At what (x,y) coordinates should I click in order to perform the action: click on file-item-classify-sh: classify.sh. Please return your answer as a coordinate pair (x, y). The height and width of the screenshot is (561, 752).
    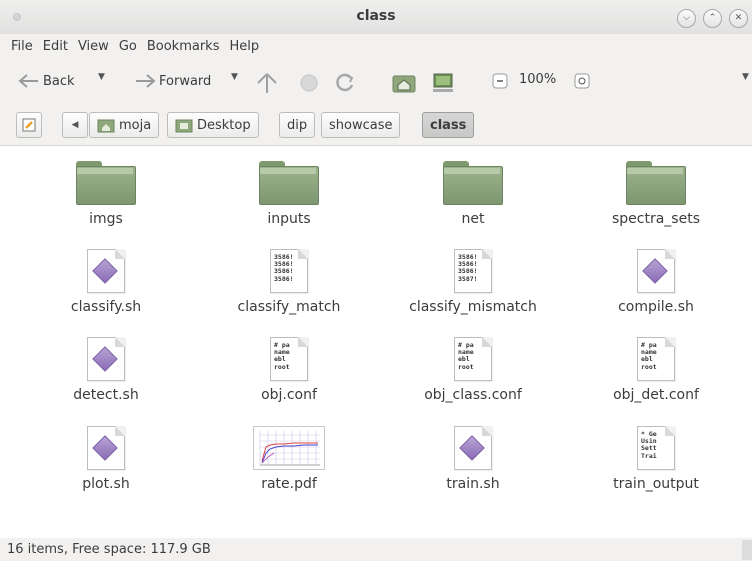
    Looking at the image, I should click on (106, 282).